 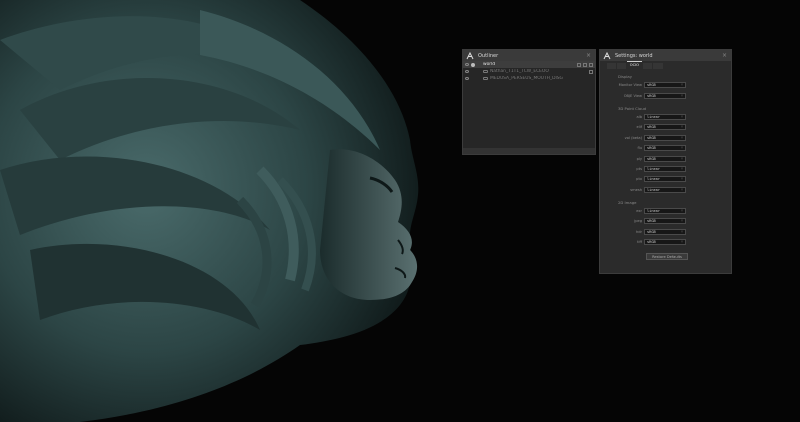 I want to click on tab-ocio: OCIO, so click(x=634, y=65).